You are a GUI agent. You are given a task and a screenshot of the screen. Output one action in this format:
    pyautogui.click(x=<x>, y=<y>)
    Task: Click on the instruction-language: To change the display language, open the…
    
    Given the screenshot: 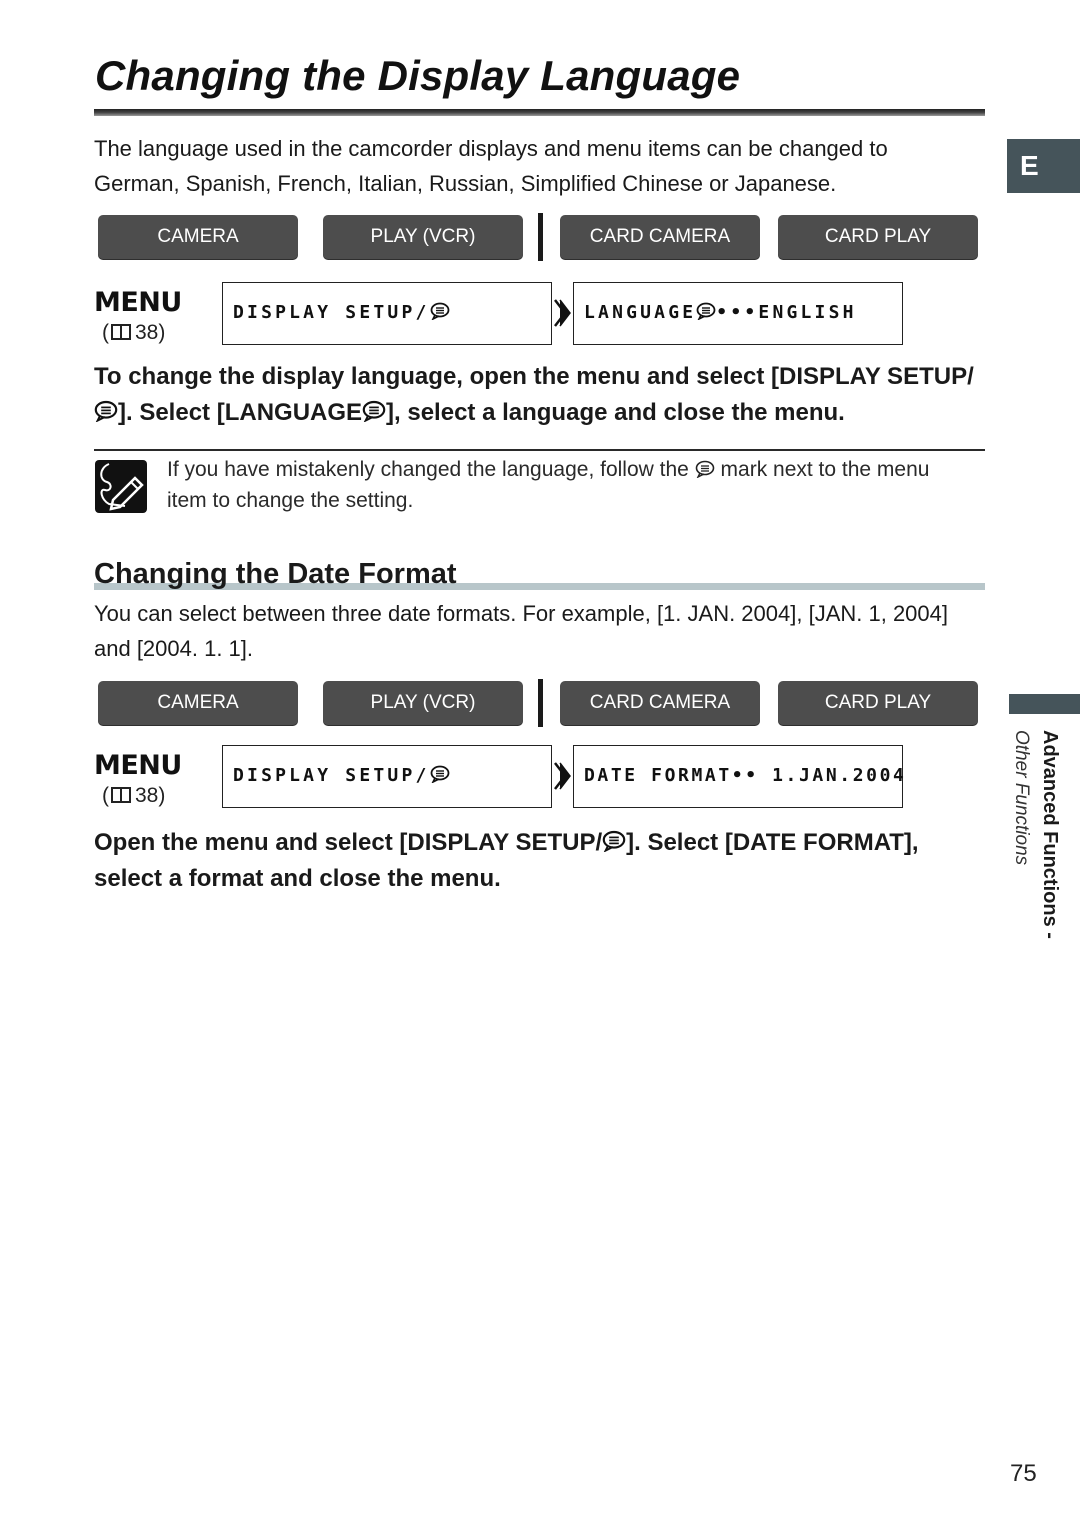 What is the action you would take?
    pyautogui.click(x=539, y=395)
    